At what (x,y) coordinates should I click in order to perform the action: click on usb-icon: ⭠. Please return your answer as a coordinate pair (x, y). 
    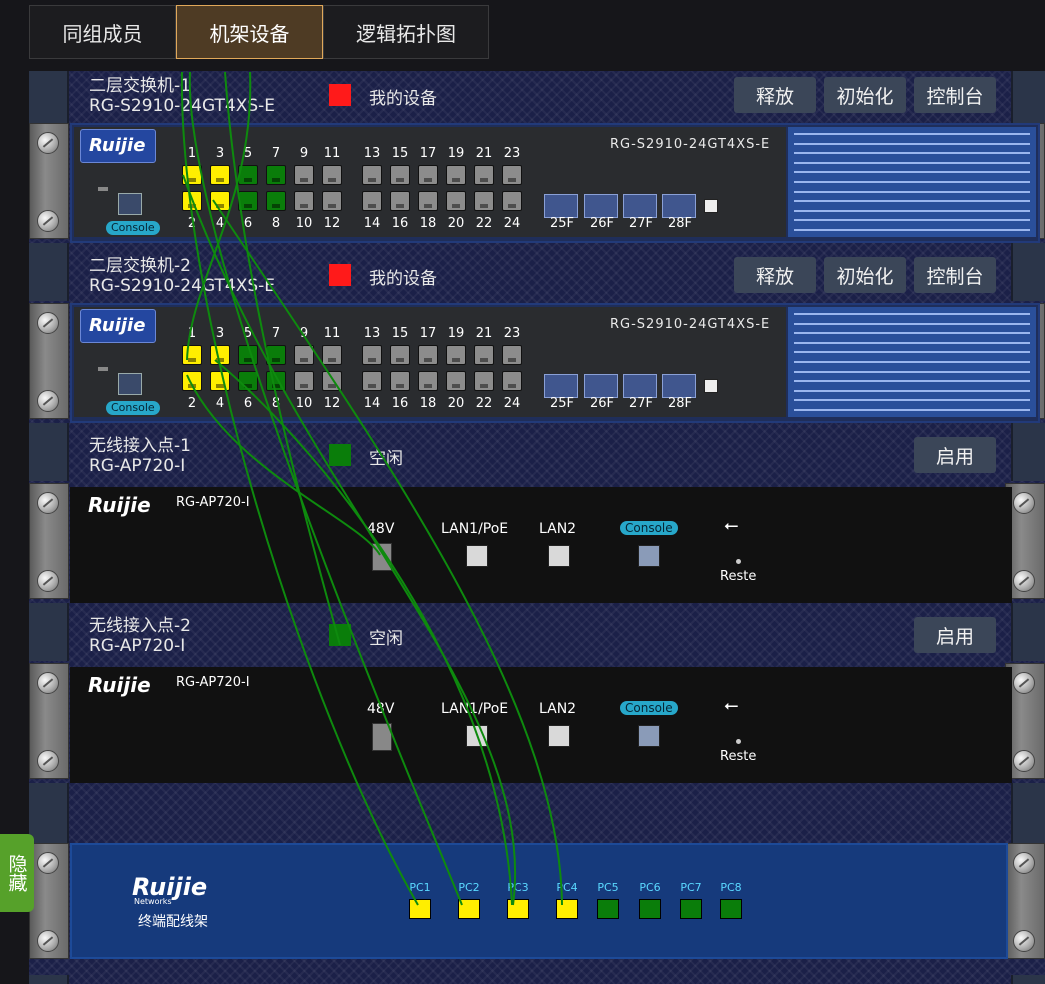
    Looking at the image, I should click on (731, 525).